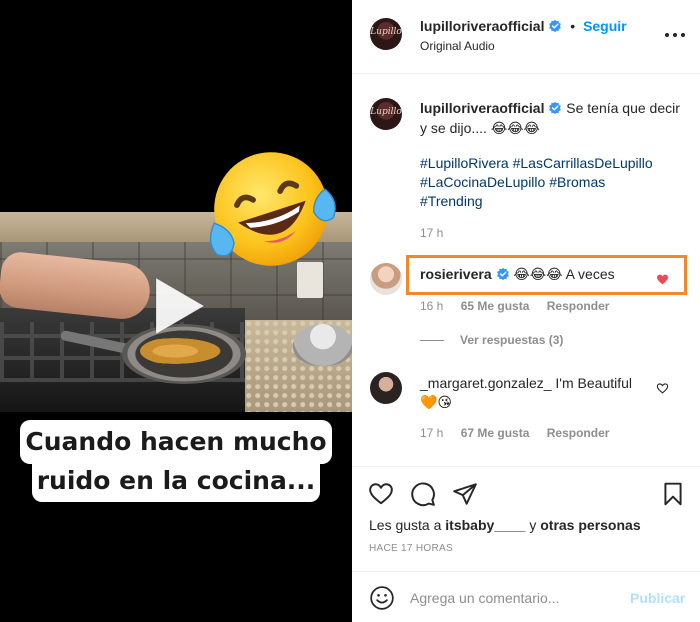 This screenshot has width=700, height=622. Describe the element at coordinates (272, 209) in the screenshot. I see `laughing-tears-emoji` at that location.